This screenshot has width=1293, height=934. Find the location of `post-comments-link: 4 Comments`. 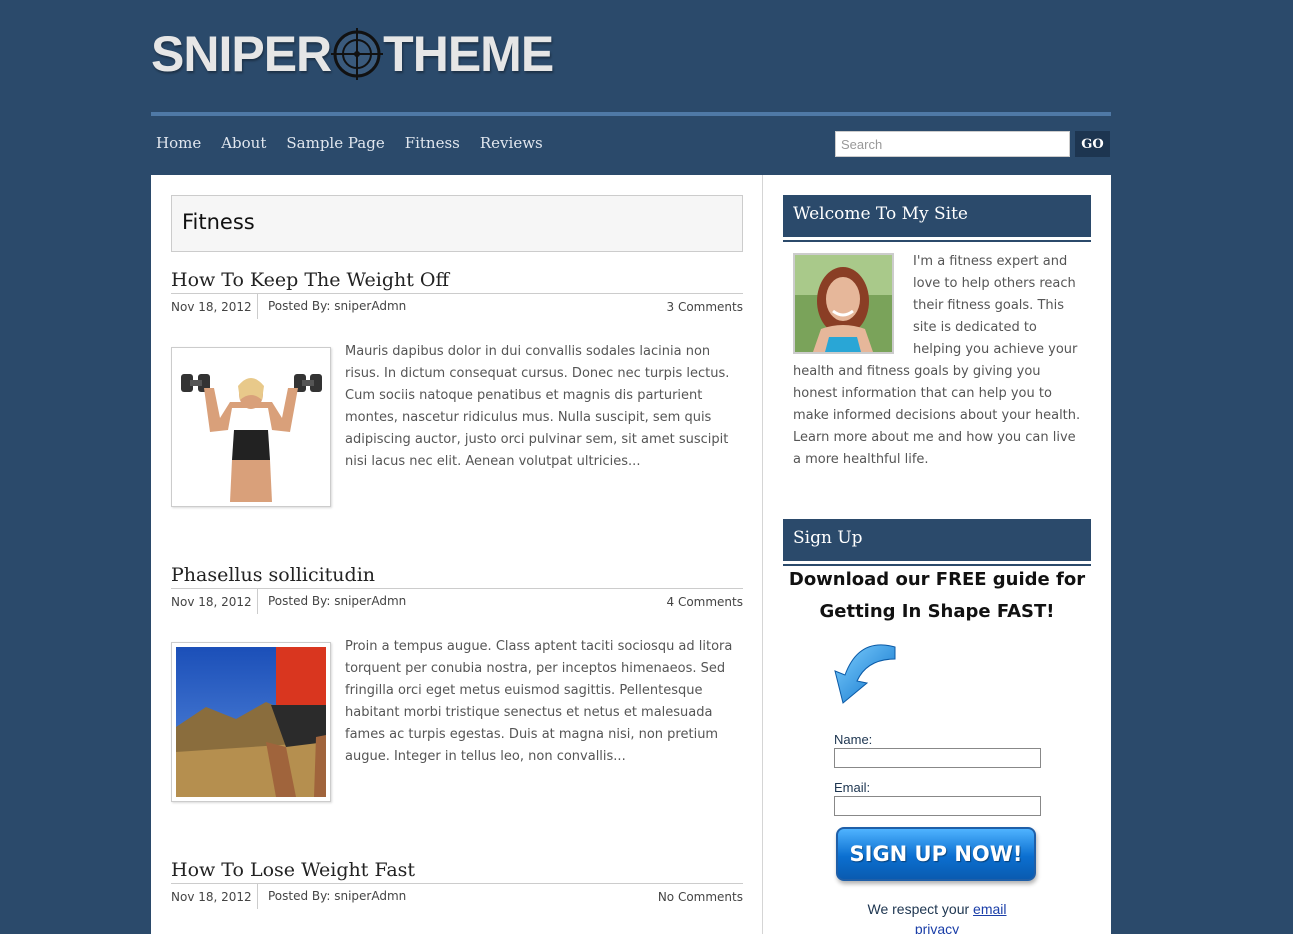

post-comments-link: 4 Comments is located at coordinates (705, 602).